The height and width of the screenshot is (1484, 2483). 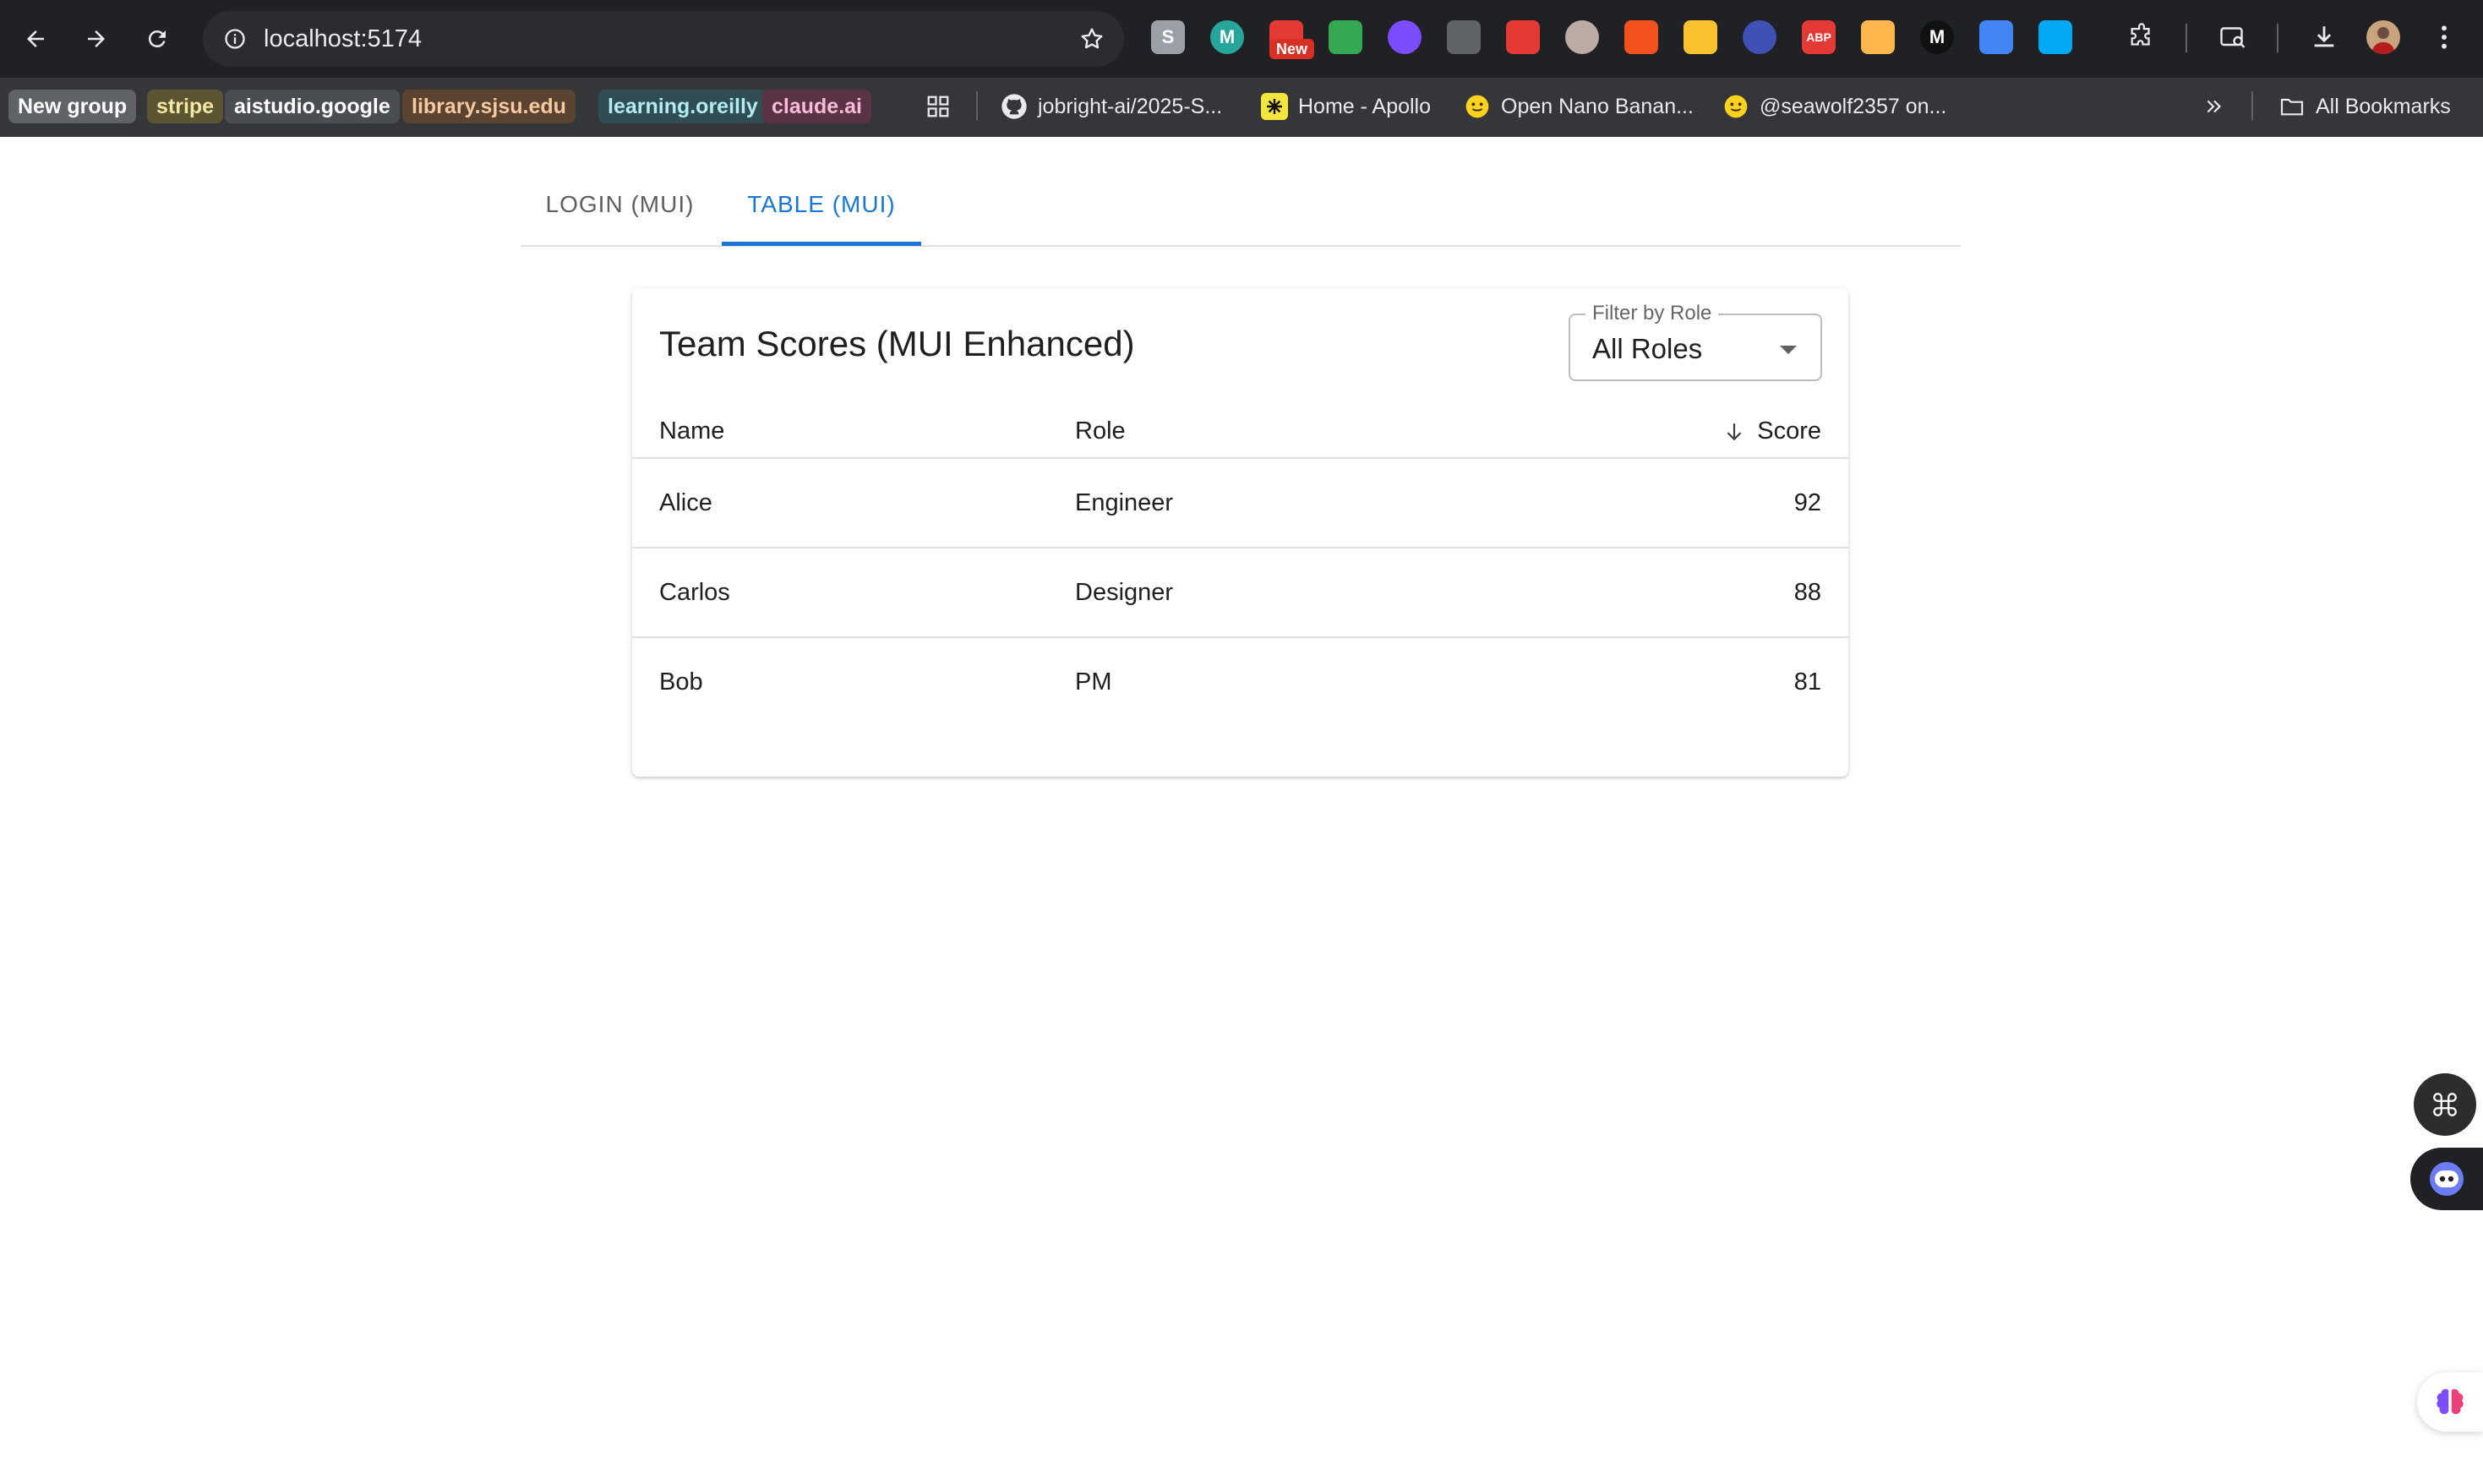 I want to click on all-bookmarks-label: All Bookmarks, so click(x=2383, y=106).